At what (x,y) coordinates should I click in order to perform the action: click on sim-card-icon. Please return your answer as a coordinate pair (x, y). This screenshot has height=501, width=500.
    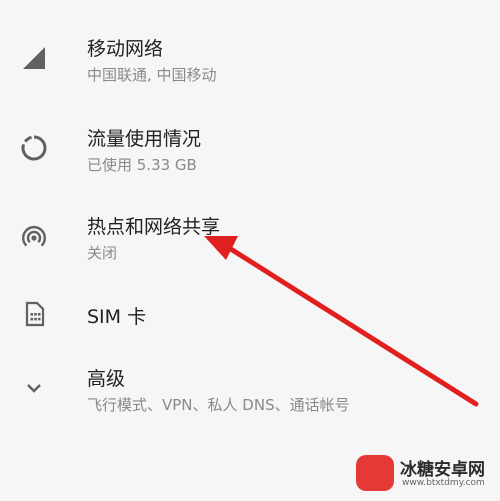
    Looking at the image, I should click on (34, 314).